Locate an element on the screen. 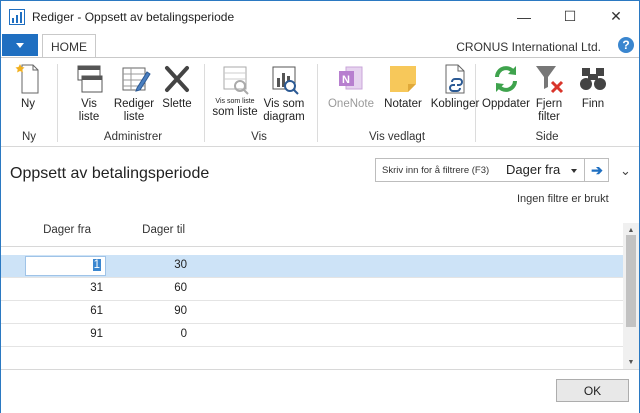 This screenshot has height=413, width=640. find-button: Finn is located at coordinates (593, 86).